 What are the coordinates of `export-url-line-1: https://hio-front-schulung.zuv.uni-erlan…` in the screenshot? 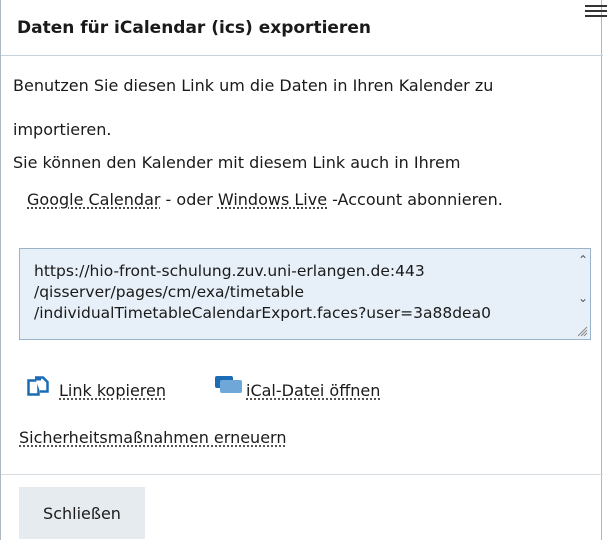 It's located at (229, 271).